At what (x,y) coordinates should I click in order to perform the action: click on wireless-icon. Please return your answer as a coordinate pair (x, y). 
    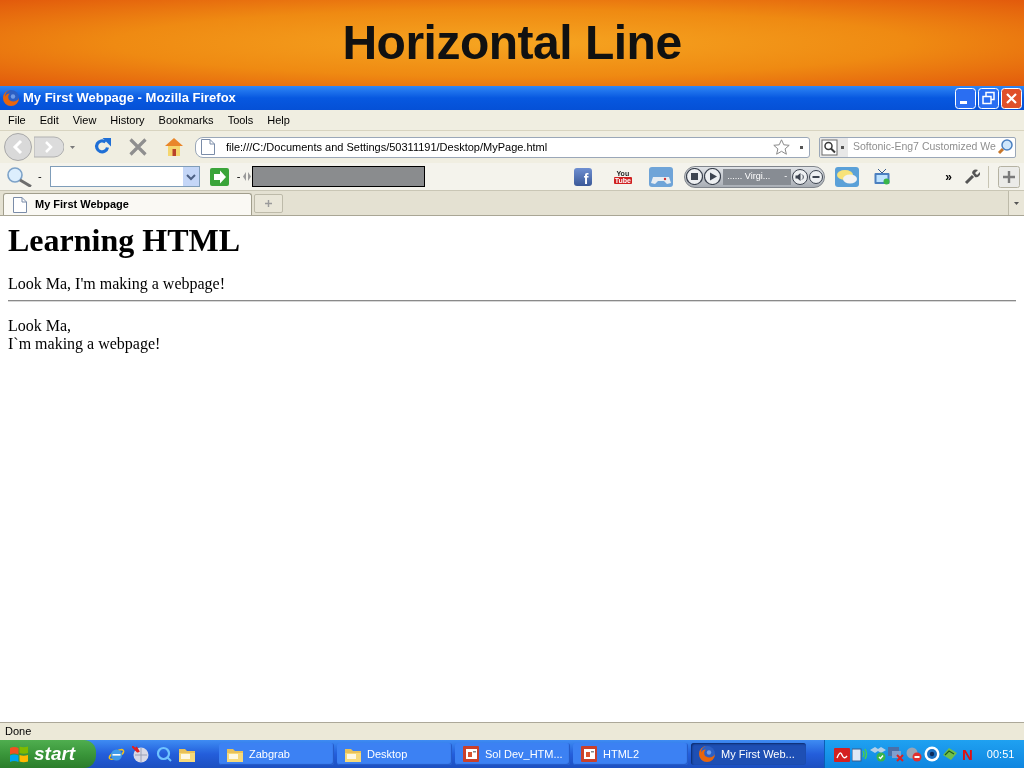
    Looking at the image, I should click on (860, 754).